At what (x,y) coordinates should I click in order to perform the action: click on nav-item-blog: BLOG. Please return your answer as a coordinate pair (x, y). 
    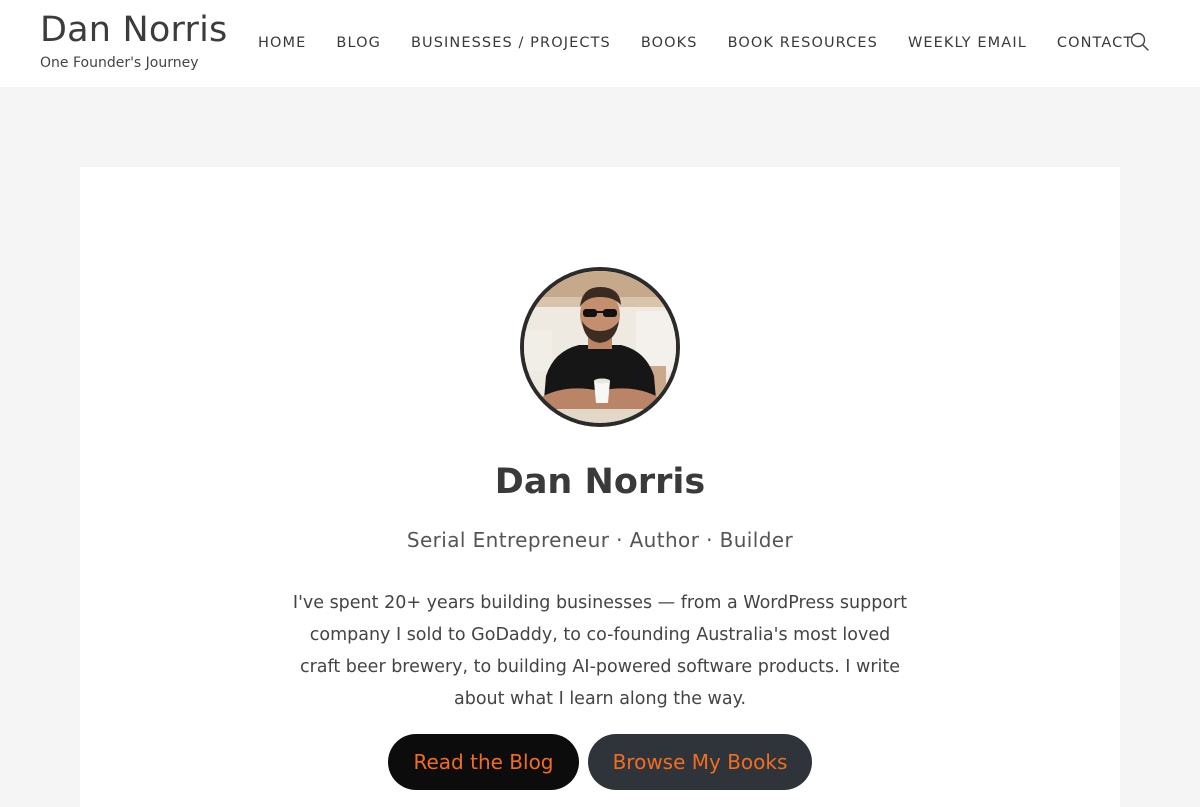
    Looking at the image, I should click on (358, 43).